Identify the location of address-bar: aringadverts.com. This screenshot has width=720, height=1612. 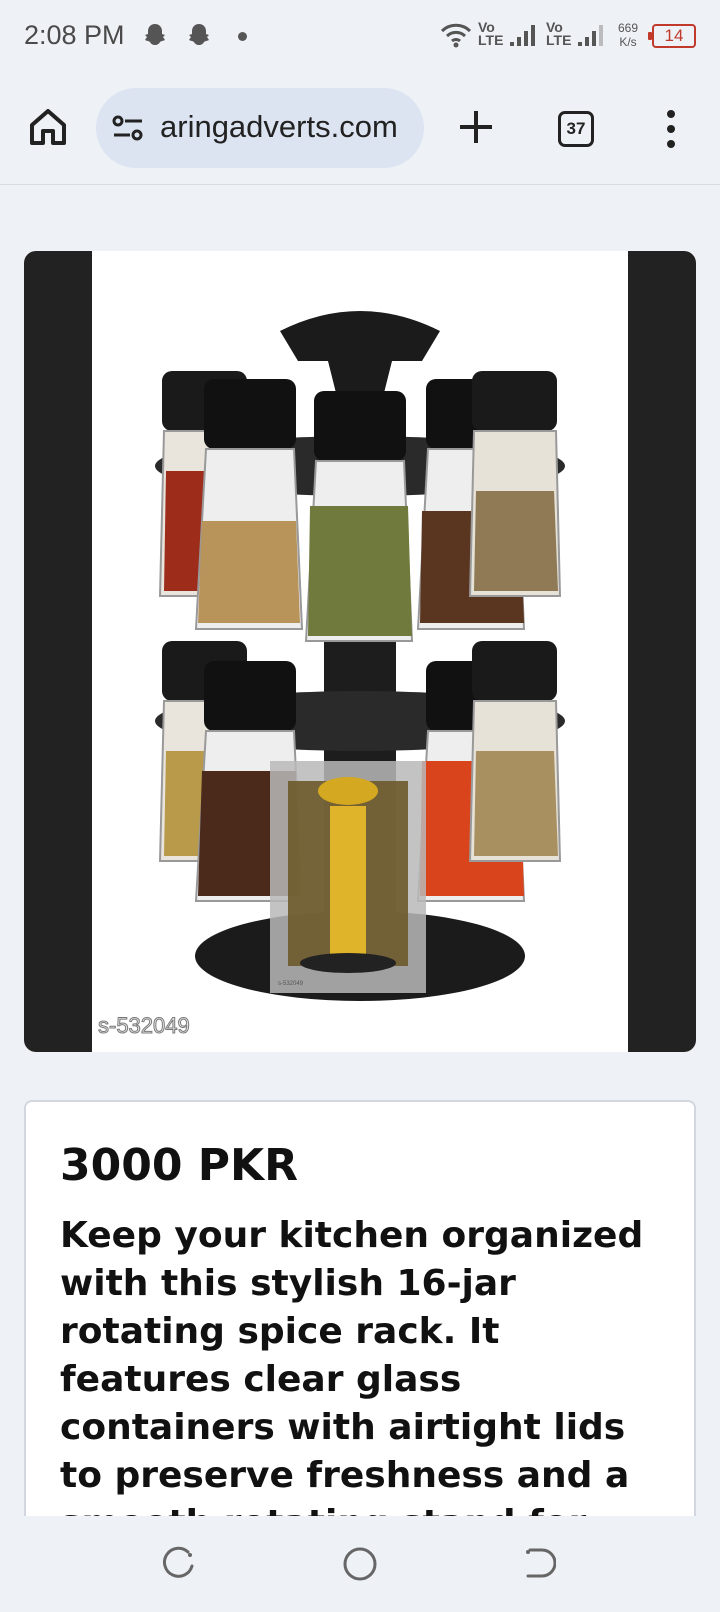
(260, 128).